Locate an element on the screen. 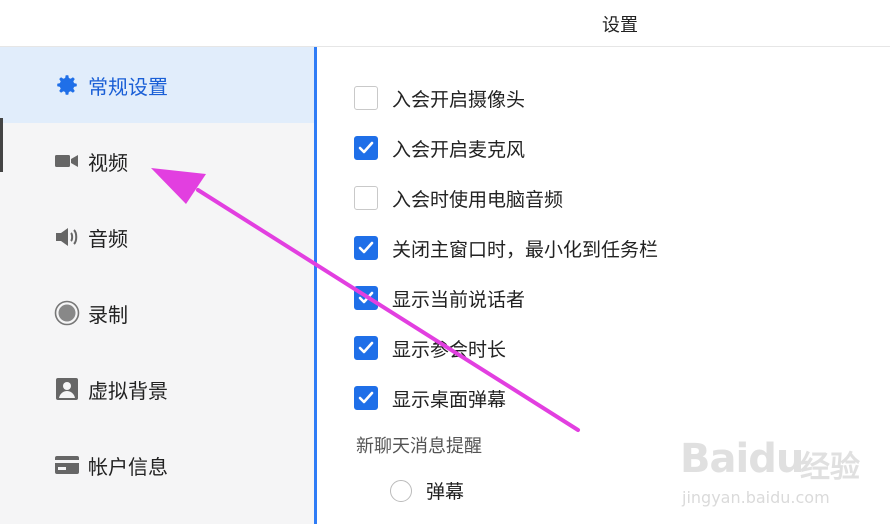  video-camera-icon is located at coordinates (67, 161).